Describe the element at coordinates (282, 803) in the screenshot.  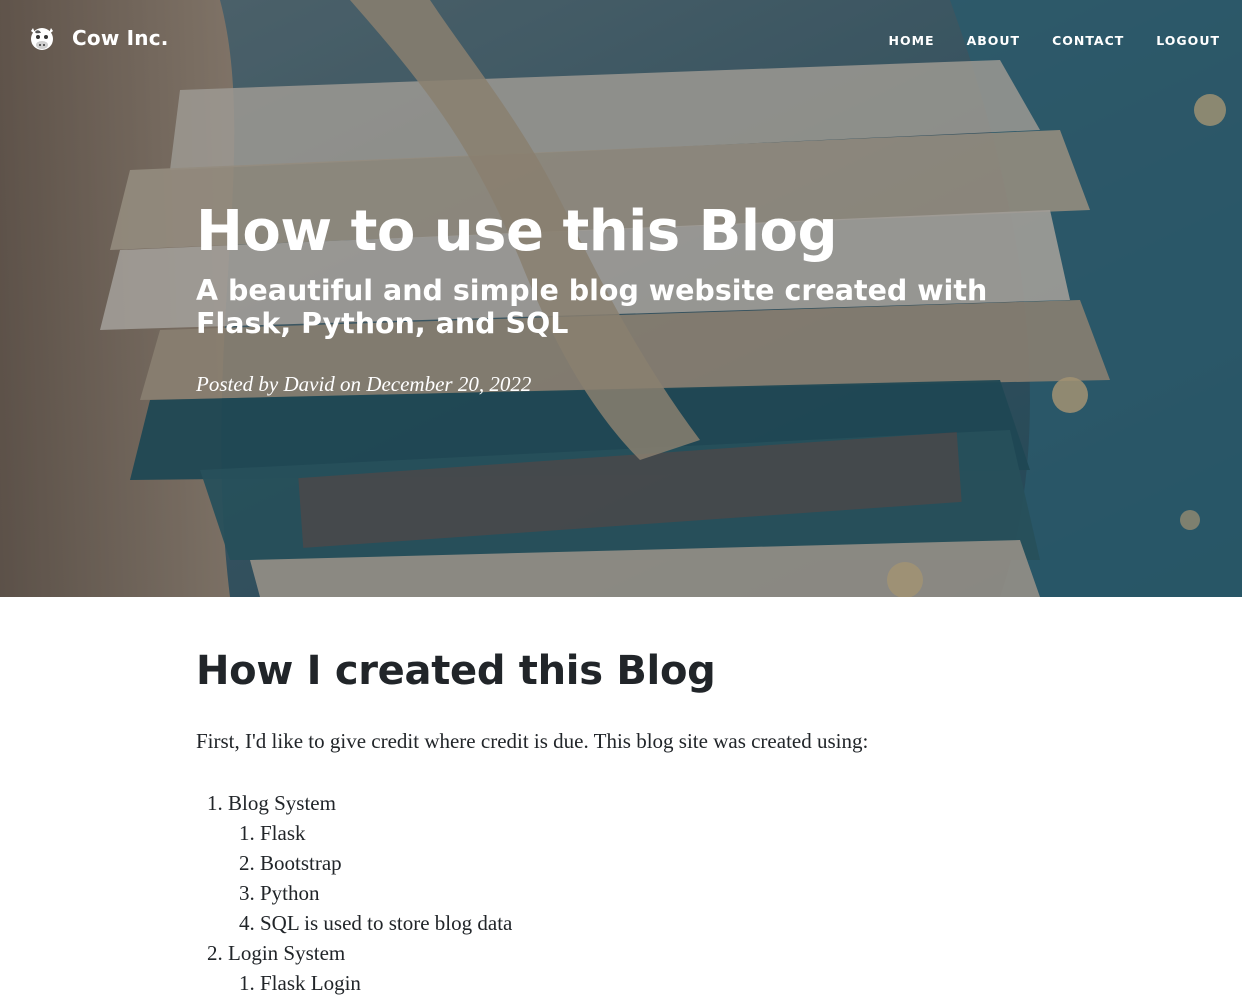
I see `list-item-label: Blog System` at that location.